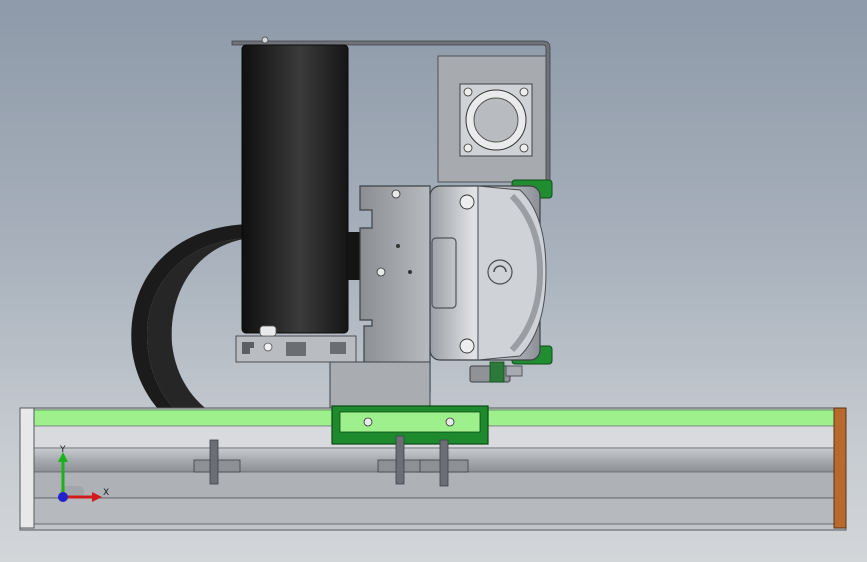 This screenshot has height=562, width=867. What do you see at coordinates (106, 493) in the screenshot?
I see `x-axis-label: X` at bounding box center [106, 493].